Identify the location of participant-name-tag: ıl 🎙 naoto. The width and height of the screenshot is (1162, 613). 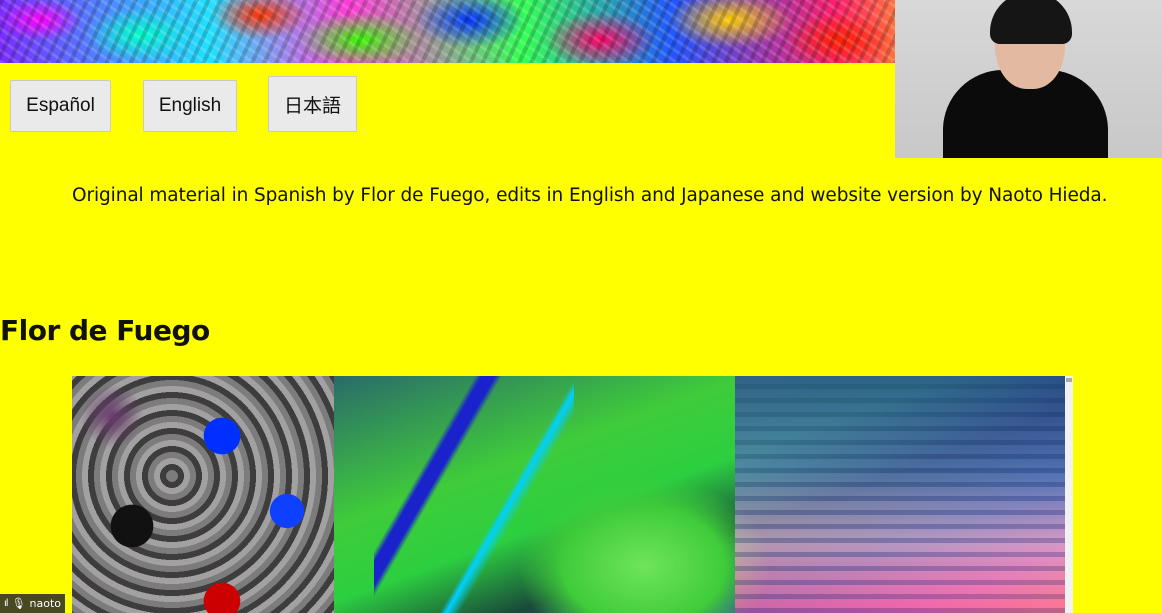
(33, 603).